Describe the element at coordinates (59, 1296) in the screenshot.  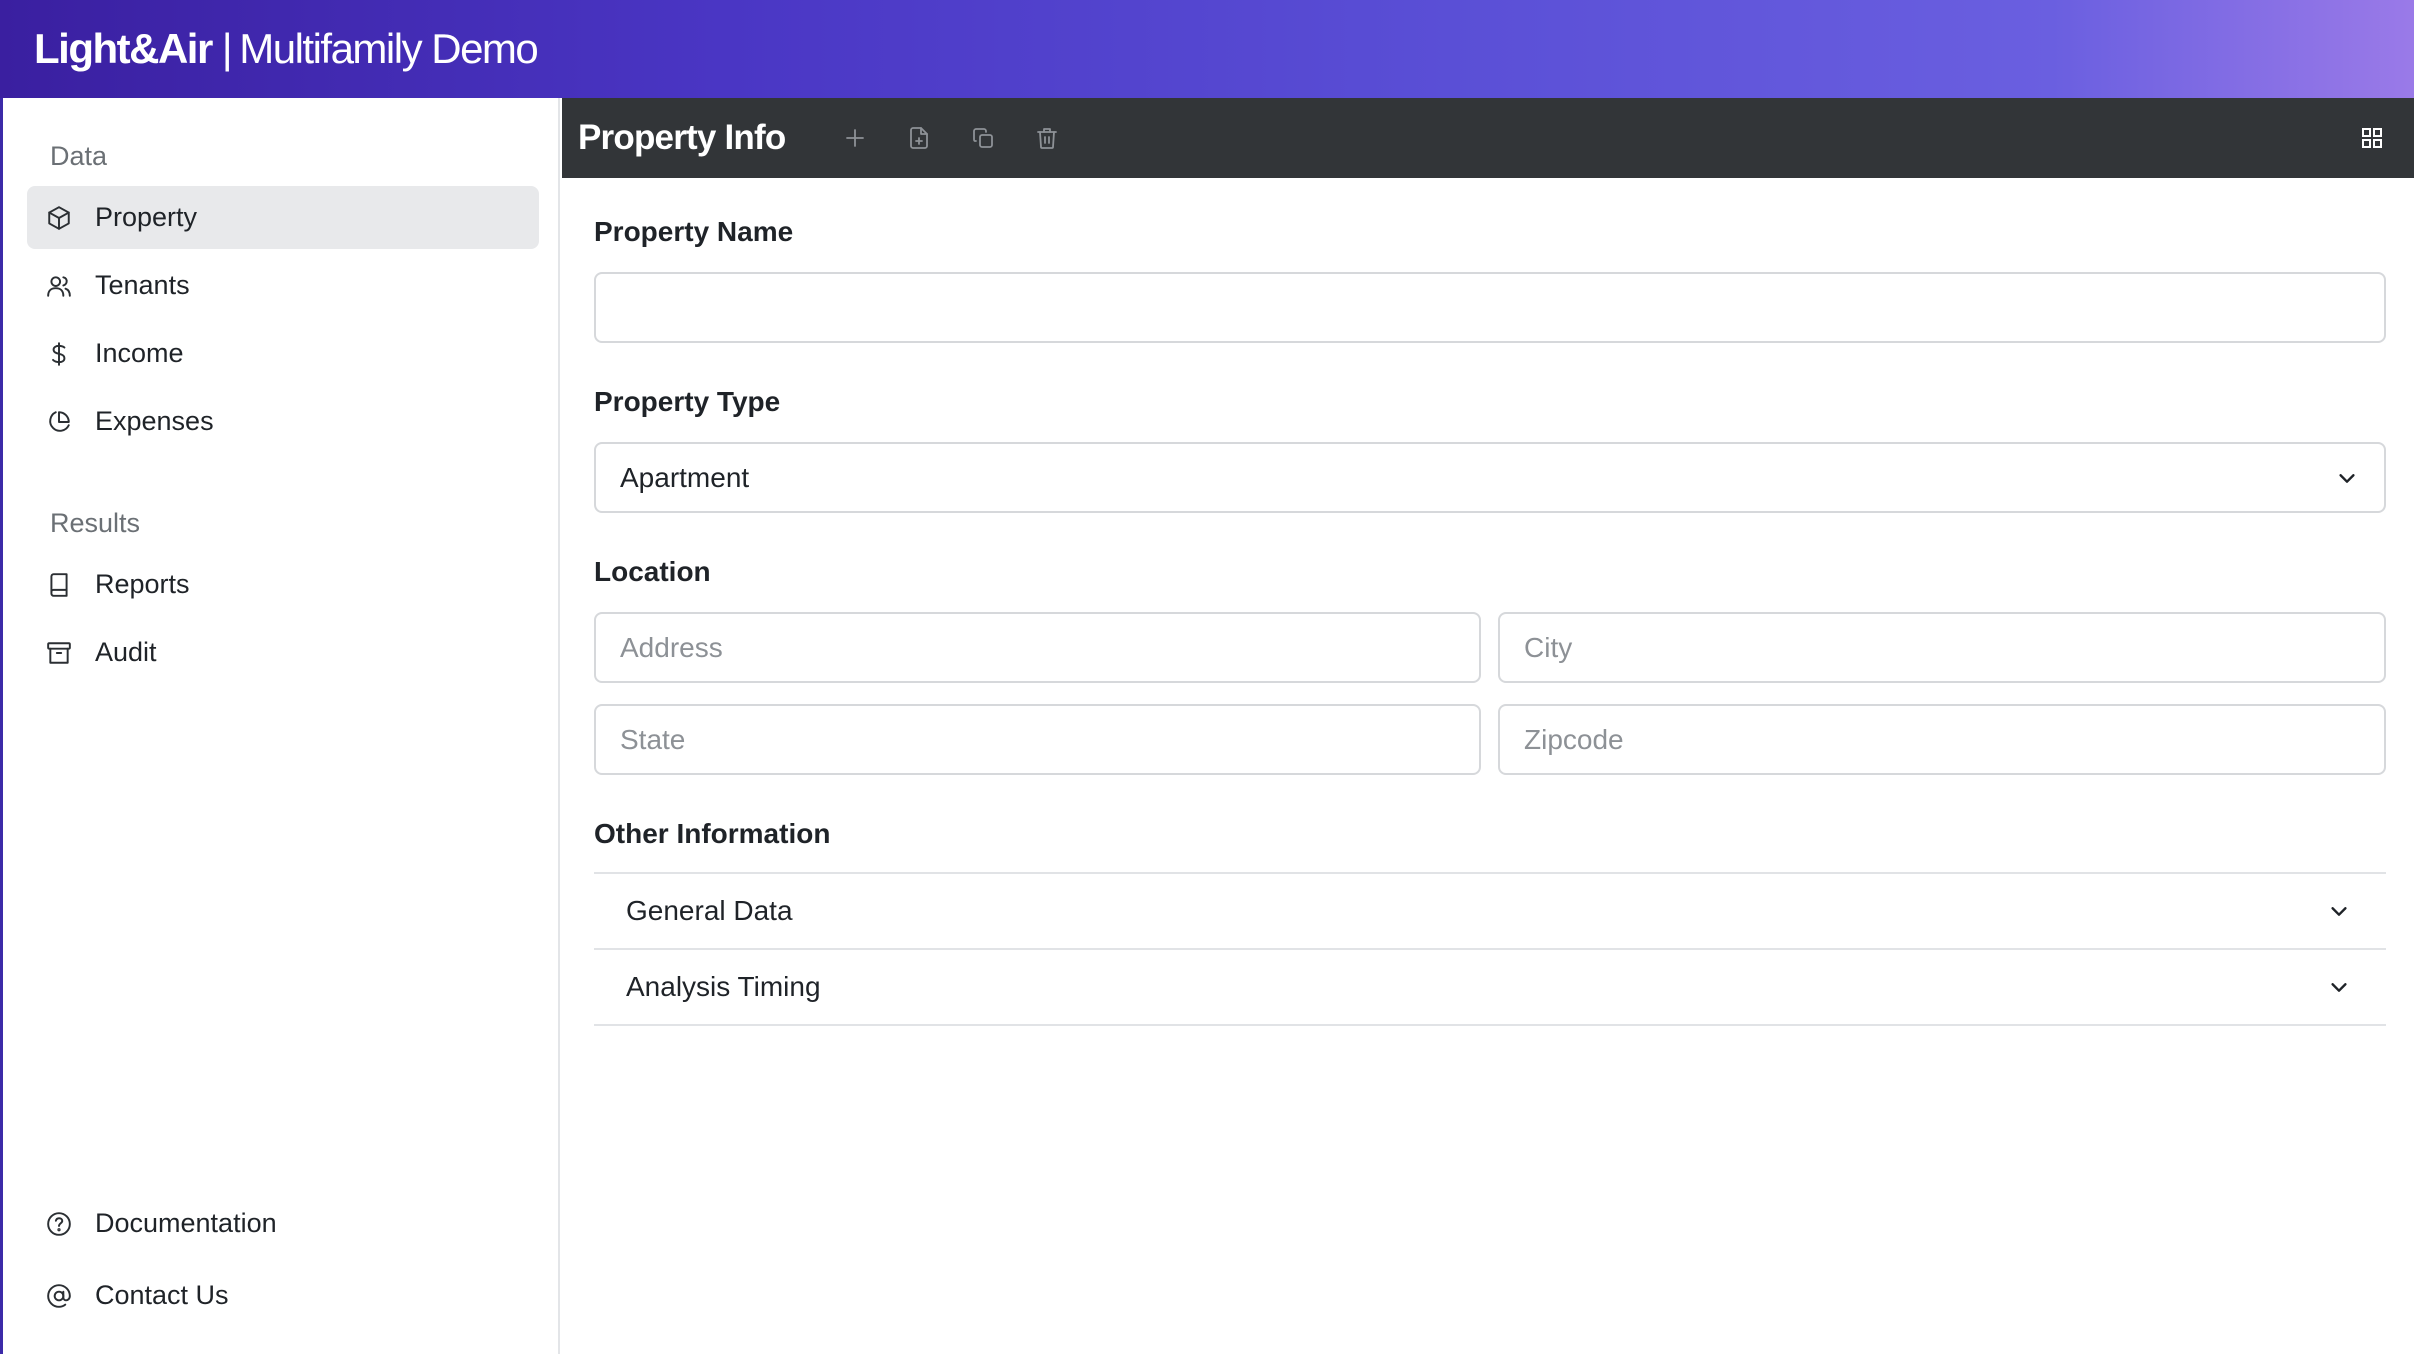
I see `at-sign-icon` at that location.